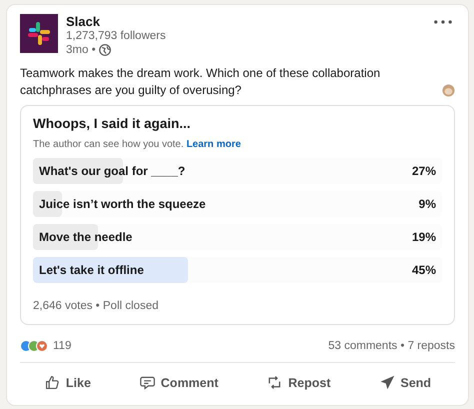 The height and width of the screenshot is (409, 474). Describe the element at coordinates (122, 204) in the screenshot. I see `option-label: Juice isn’t worth the squeeze` at that location.